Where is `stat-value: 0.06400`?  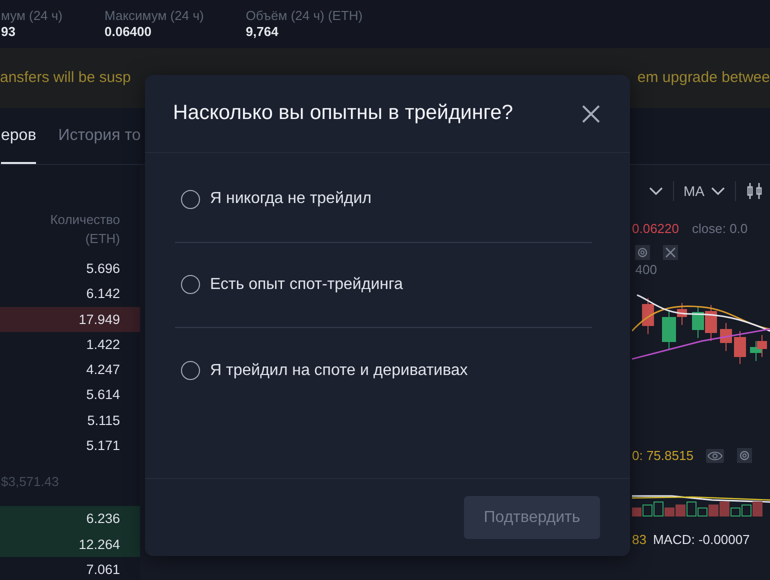 stat-value: 0.06400 is located at coordinates (128, 32).